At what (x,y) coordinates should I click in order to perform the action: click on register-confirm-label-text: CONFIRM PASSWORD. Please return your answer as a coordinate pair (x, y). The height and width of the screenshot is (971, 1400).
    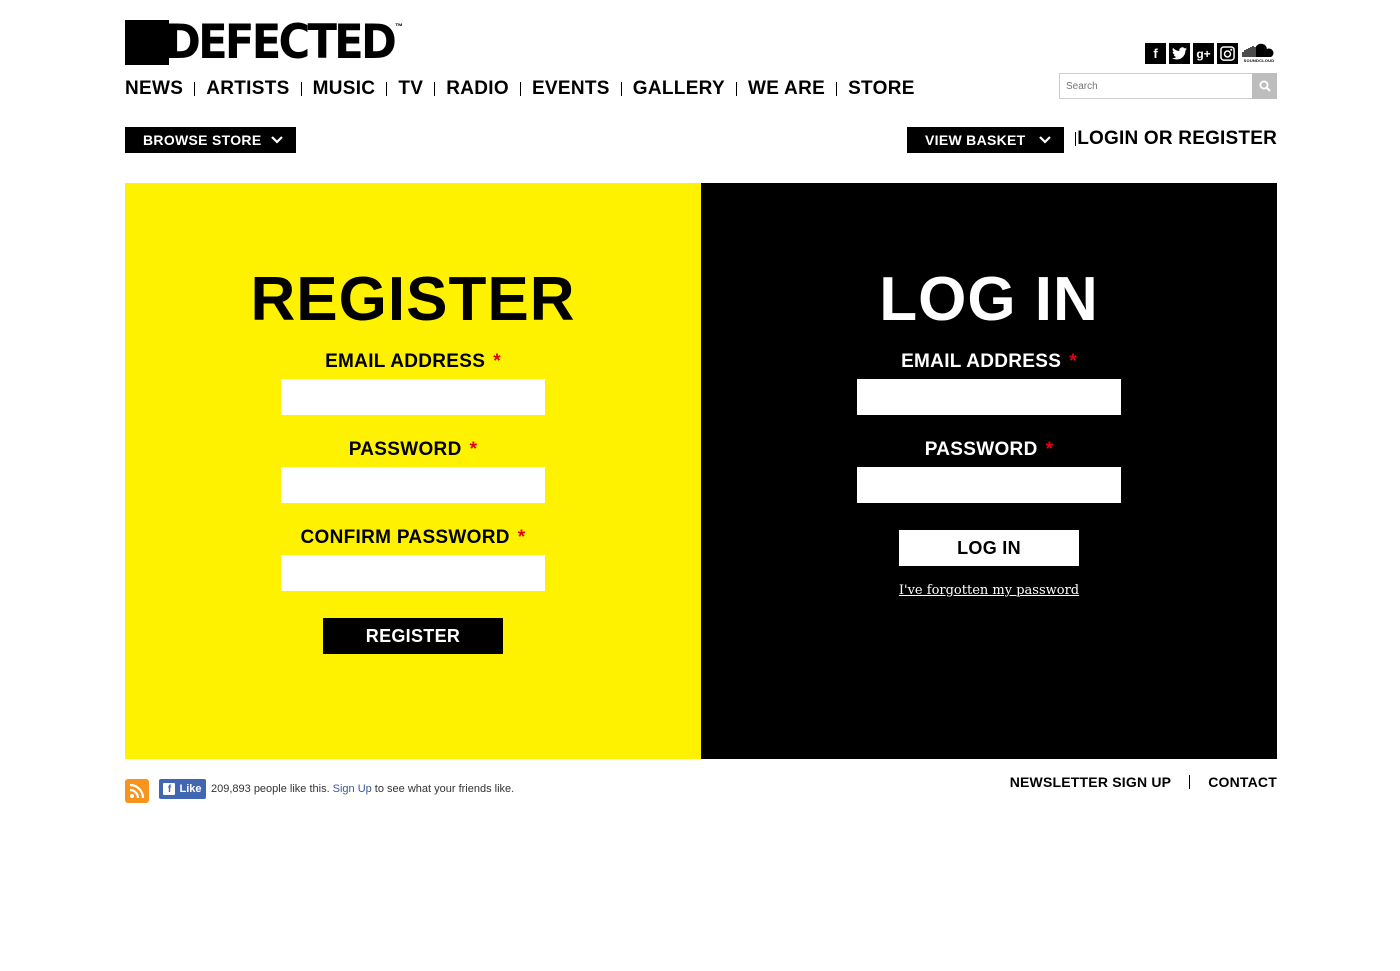
    Looking at the image, I should click on (405, 537).